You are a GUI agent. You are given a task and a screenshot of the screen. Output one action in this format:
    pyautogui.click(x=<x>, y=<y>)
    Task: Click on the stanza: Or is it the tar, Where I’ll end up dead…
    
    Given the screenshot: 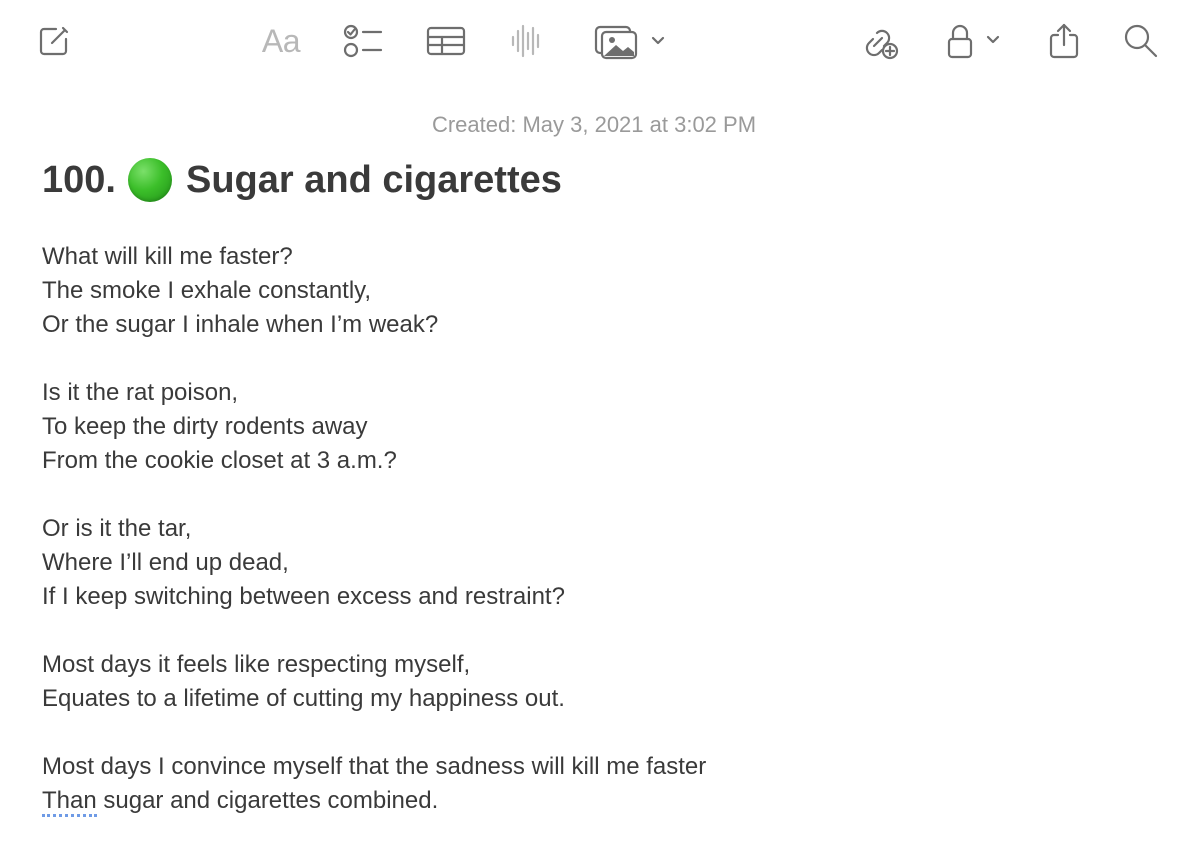 What is the action you would take?
    pyautogui.click(x=374, y=563)
    